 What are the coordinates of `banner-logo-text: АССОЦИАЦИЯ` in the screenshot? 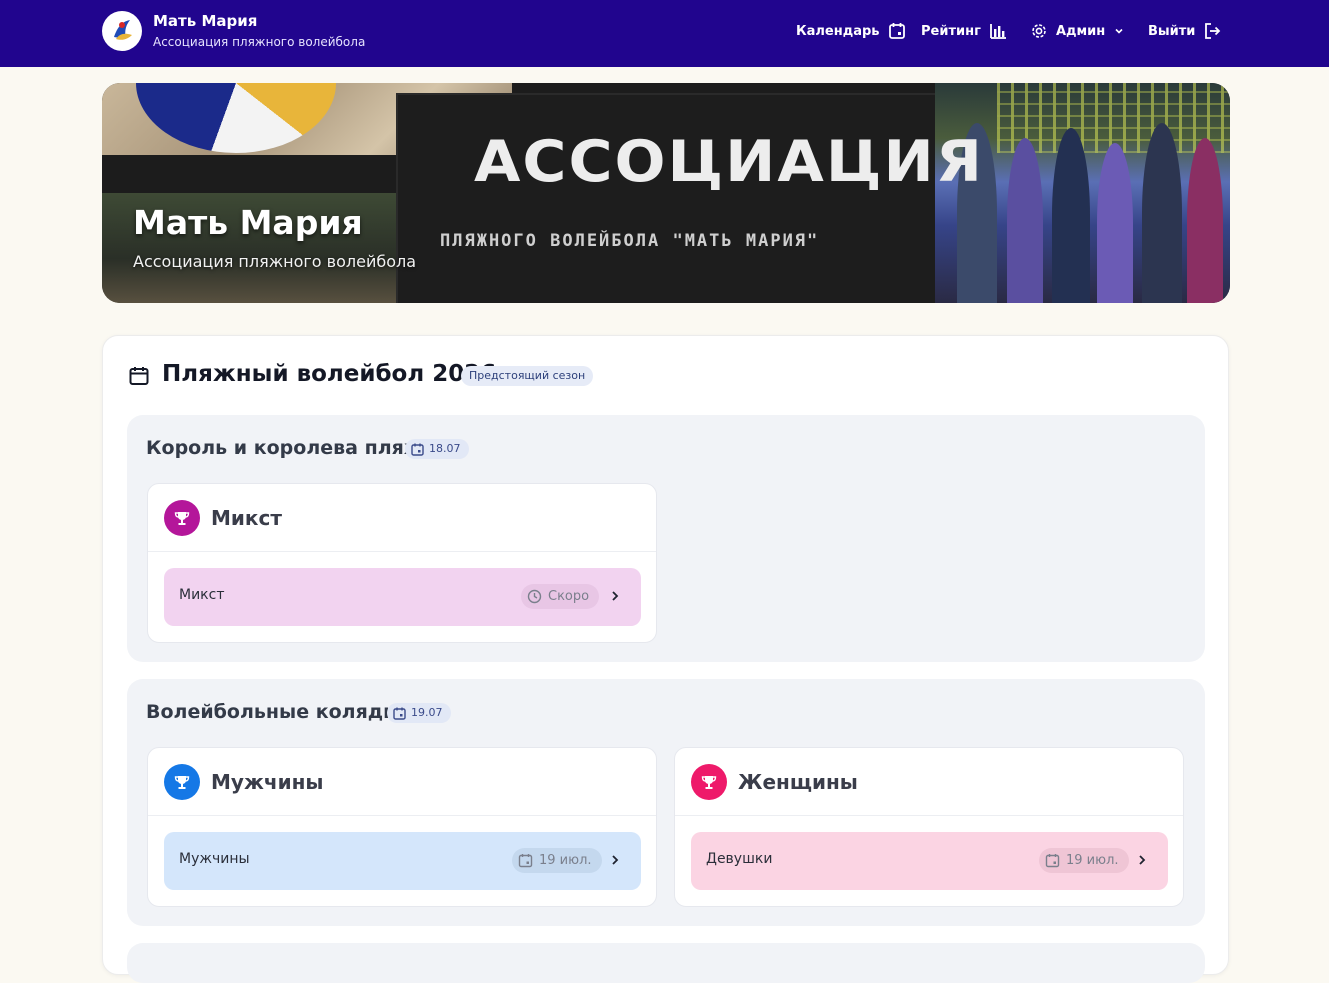 It's located at (729, 162).